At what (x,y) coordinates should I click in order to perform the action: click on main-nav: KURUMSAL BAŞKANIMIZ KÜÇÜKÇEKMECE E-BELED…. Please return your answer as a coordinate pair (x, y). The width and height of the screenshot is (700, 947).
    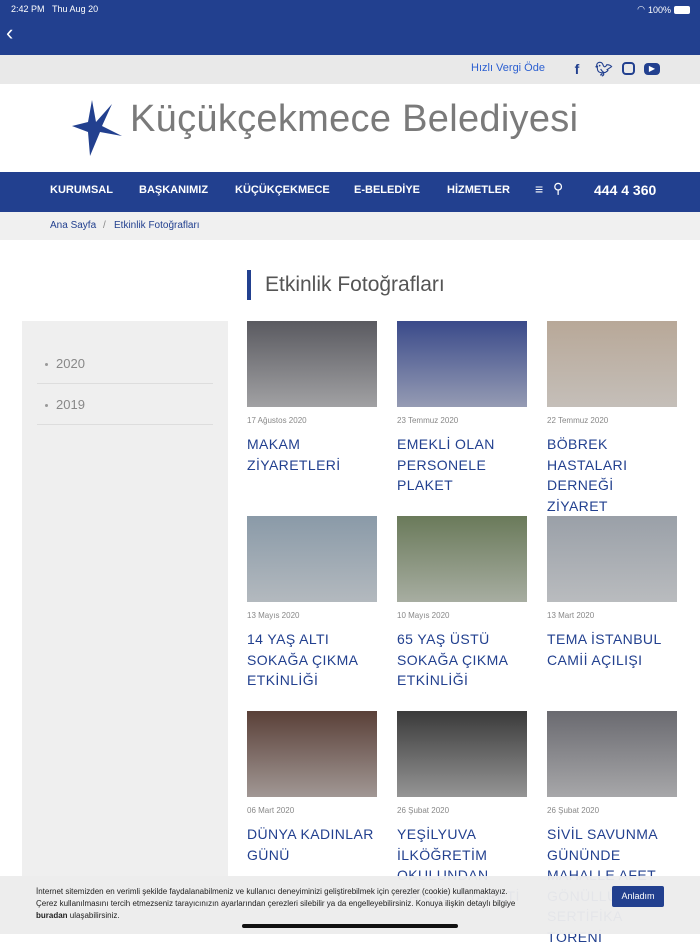
    Looking at the image, I should click on (350, 192).